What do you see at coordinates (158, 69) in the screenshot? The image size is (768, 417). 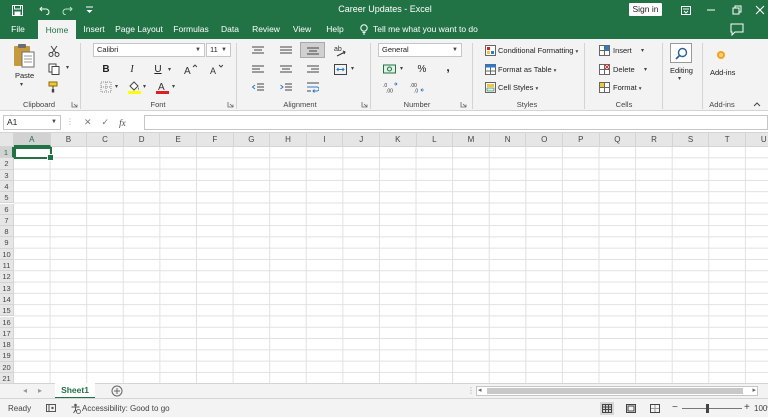 I see `underline-button: U` at bounding box center [158, 69].